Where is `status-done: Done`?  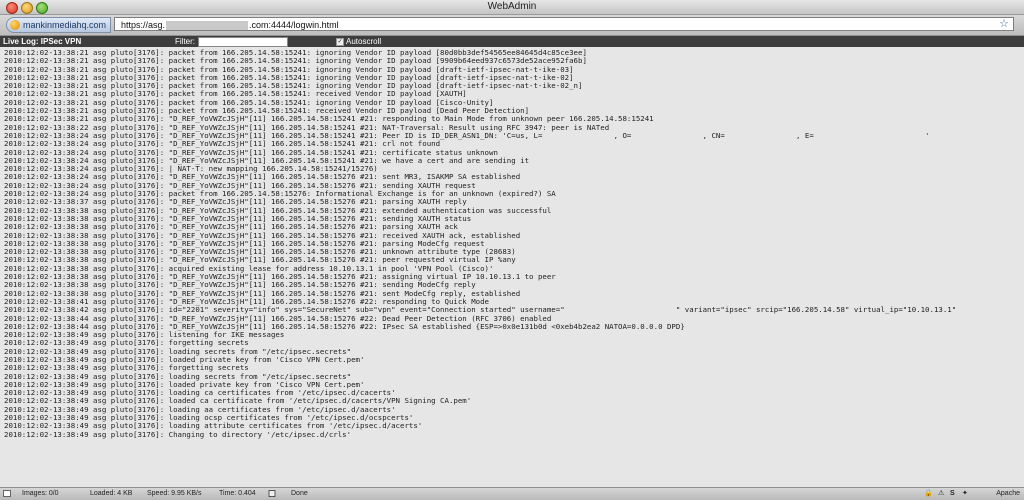
status-done: Done is located at coordinates (299, 493).